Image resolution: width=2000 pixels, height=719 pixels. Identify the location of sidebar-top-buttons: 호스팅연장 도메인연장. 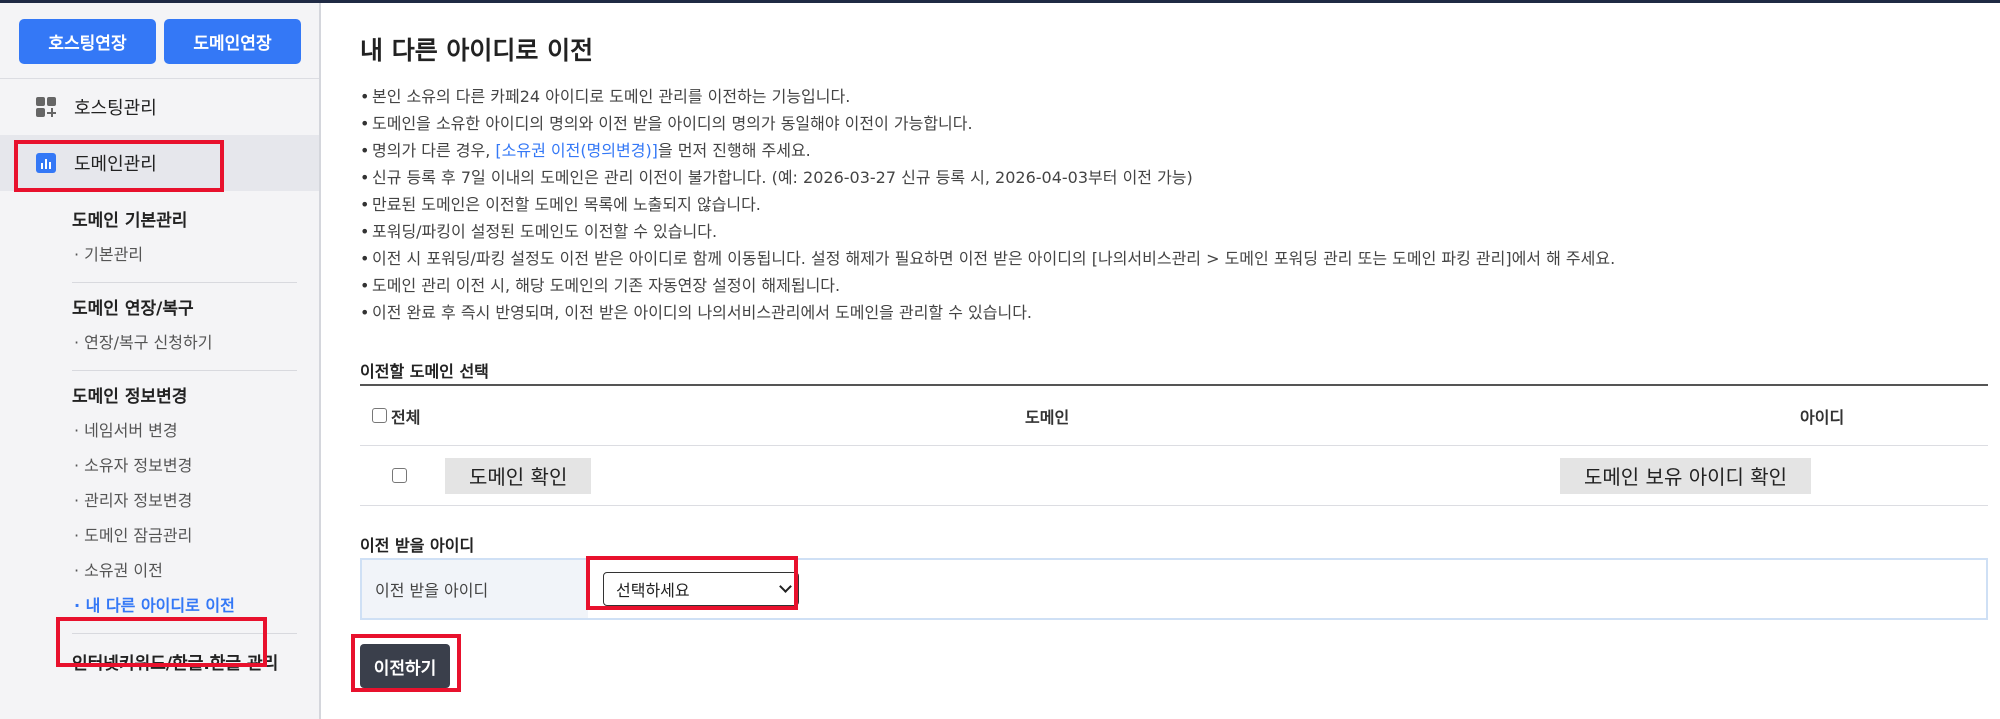
(159, 41).